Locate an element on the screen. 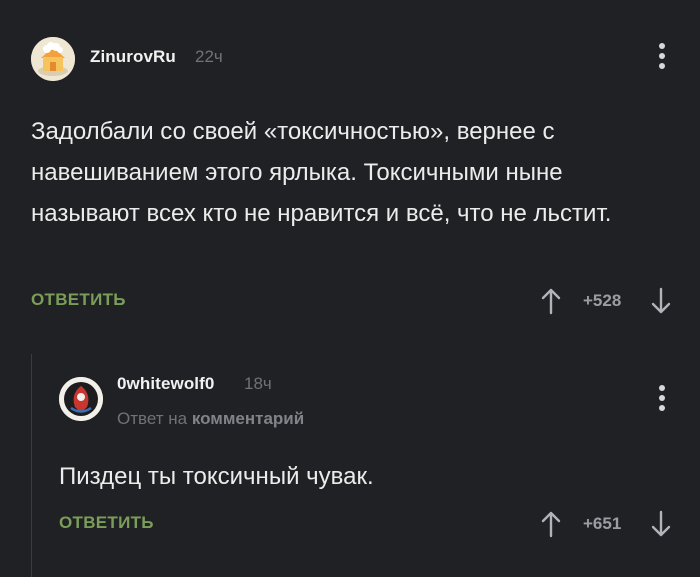  reply-to-prefix: Ответ на is located at coordinates (152, 418).